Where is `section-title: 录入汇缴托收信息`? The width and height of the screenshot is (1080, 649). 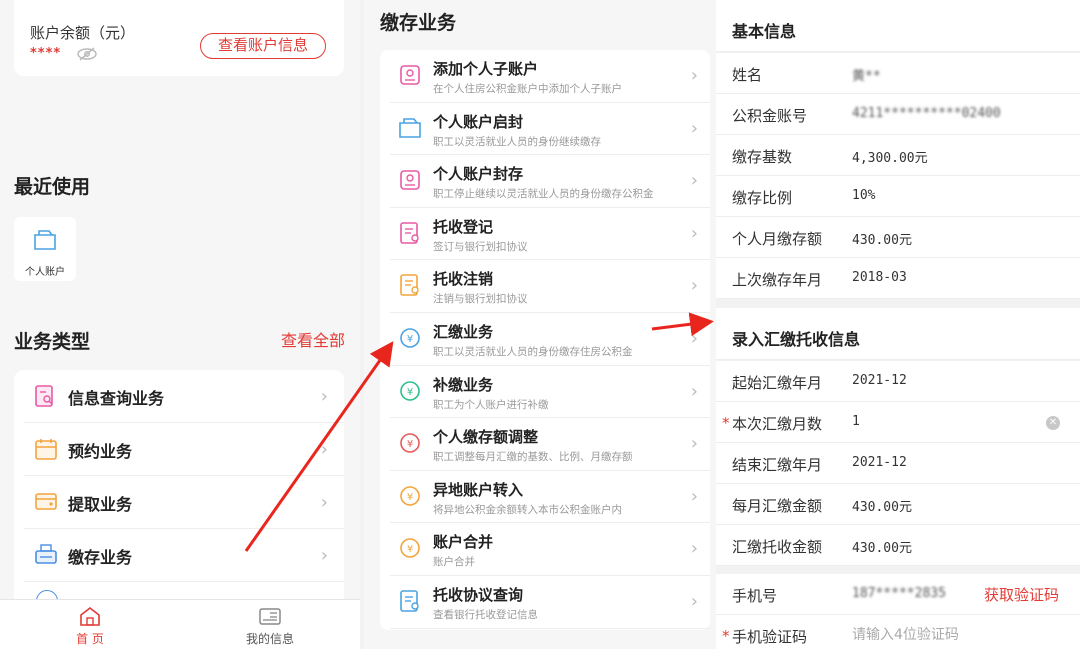
section-title: 录入汇缴托收信息 is located at coordinates (796, 339).